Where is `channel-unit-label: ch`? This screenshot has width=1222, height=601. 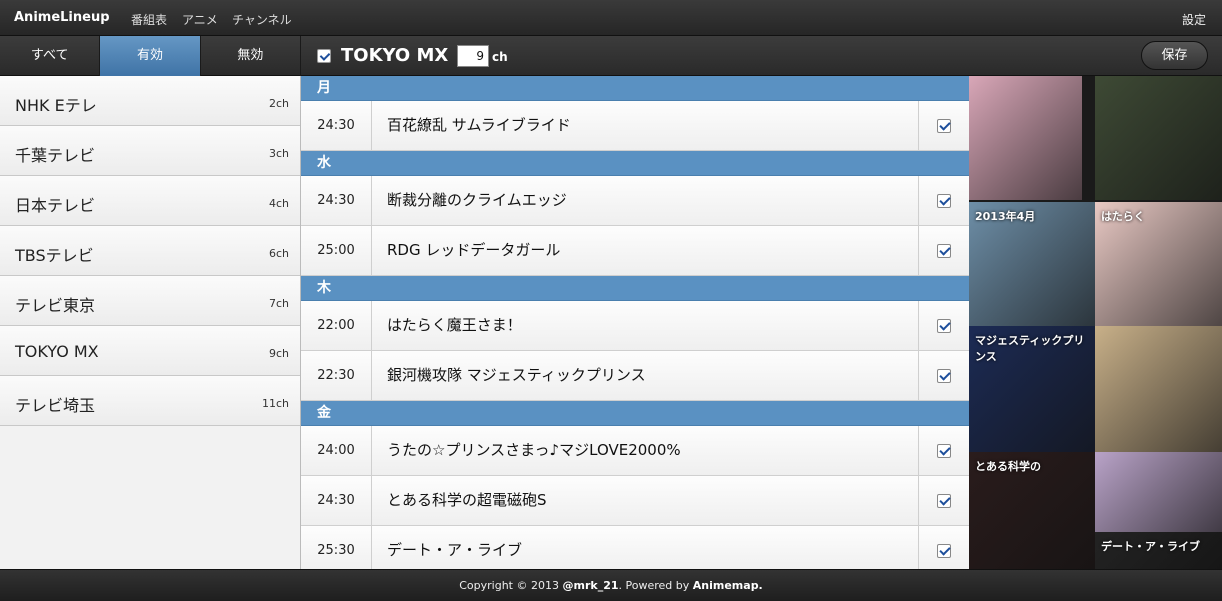 channel-unit-label: ch is located at coordinates (500, 57).